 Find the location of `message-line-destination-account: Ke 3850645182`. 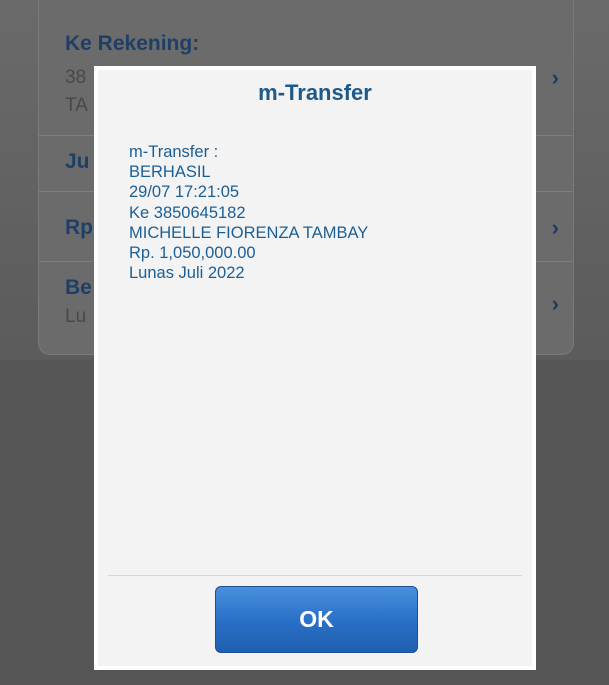

message-line-destination-account: Ke 3850645182 is located at coordinates (187, 212).